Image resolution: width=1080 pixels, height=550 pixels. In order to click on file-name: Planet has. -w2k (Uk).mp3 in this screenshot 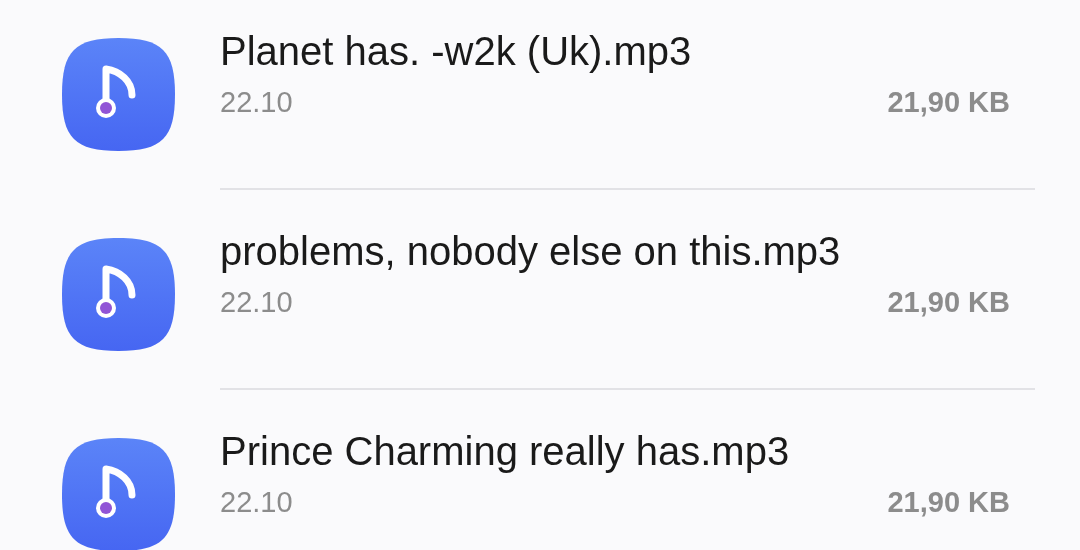, I will do `click(456, 51)`.